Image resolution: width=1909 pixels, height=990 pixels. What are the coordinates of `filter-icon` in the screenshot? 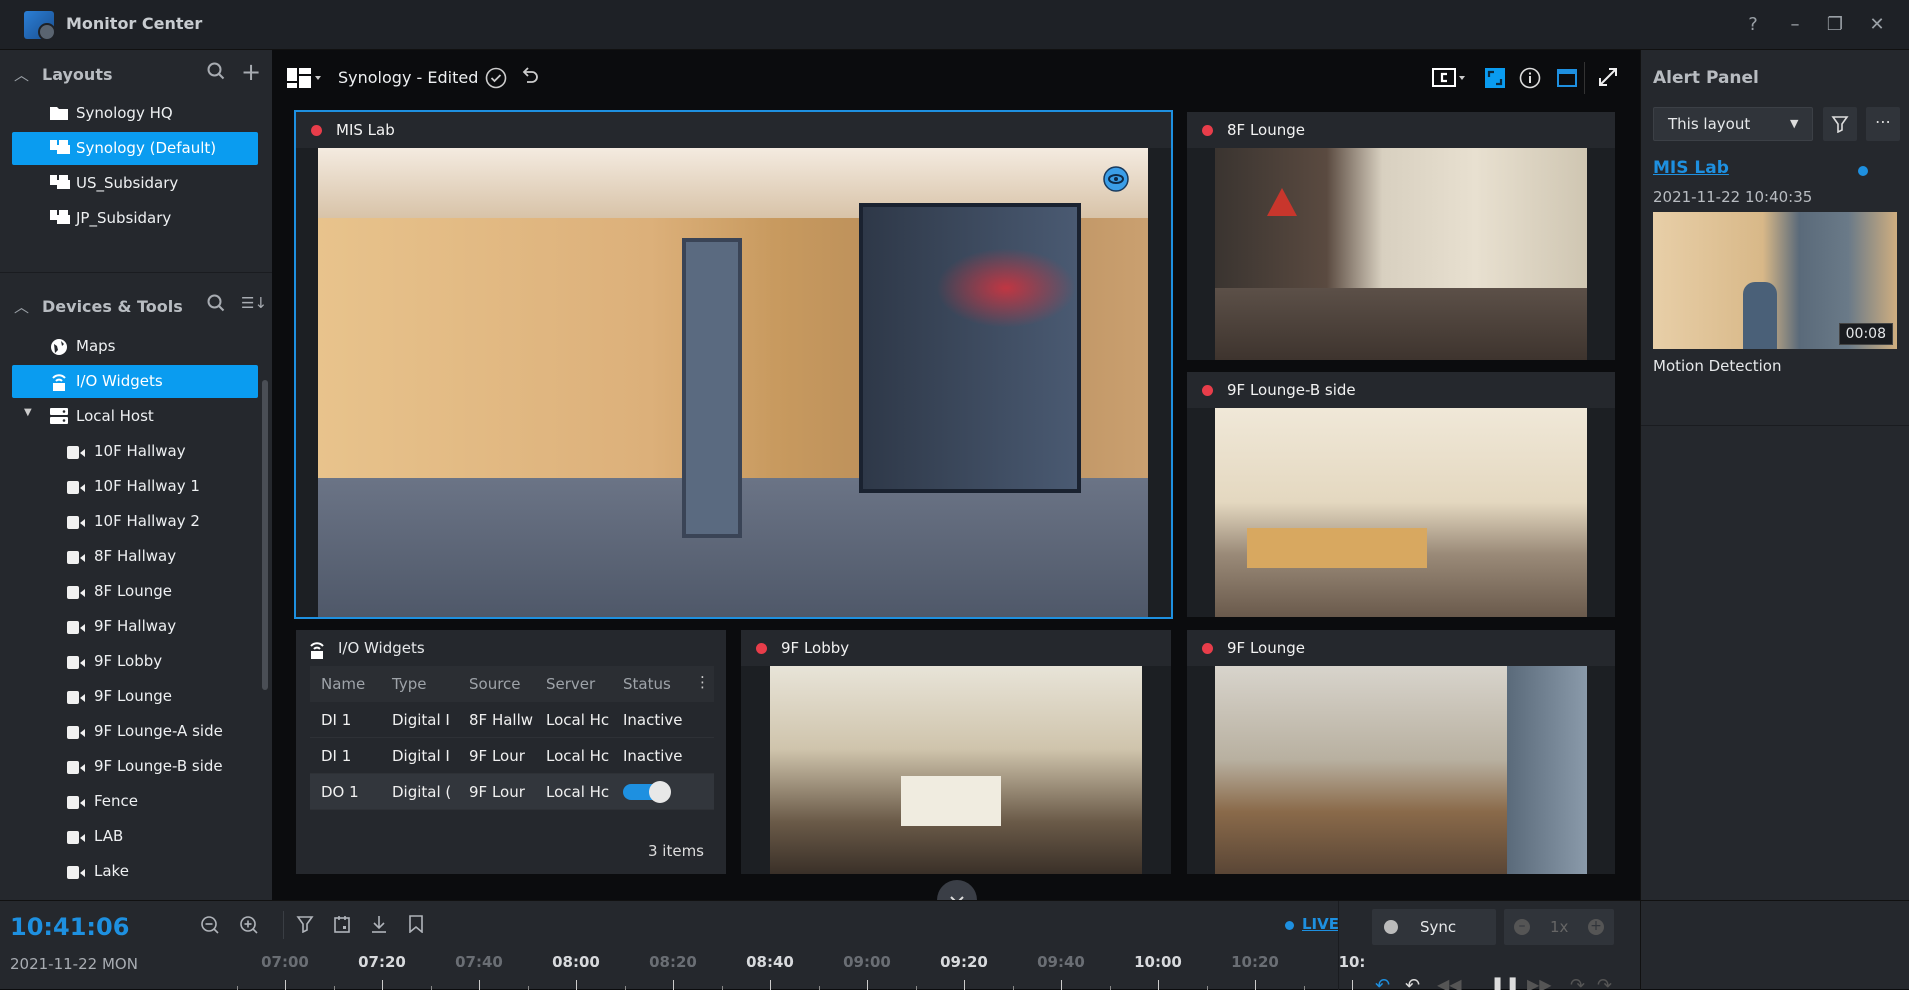 It's located at (305, 926).